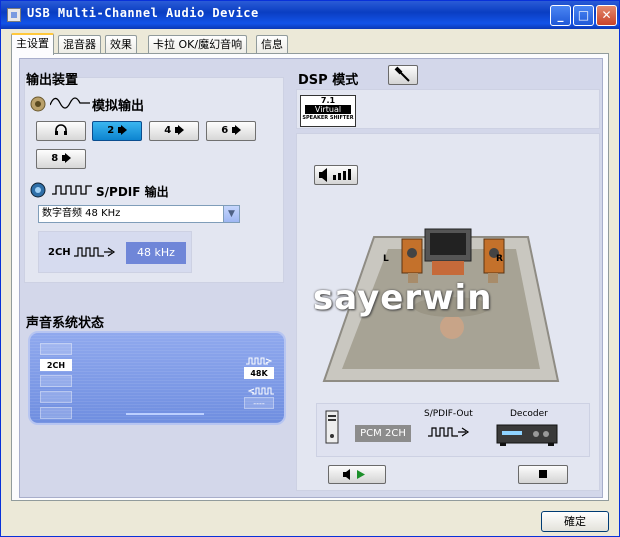 The image size is (620, 537). I want to click on badge-virtual: Virtual, so click(328, 109).